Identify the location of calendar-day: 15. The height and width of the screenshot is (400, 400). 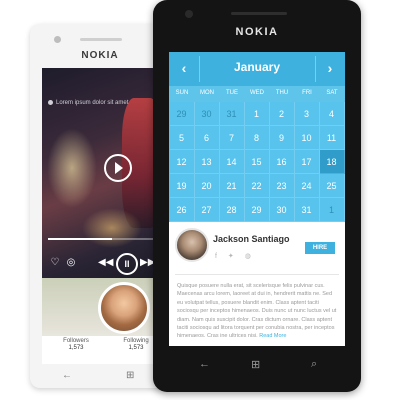
(257, 162).